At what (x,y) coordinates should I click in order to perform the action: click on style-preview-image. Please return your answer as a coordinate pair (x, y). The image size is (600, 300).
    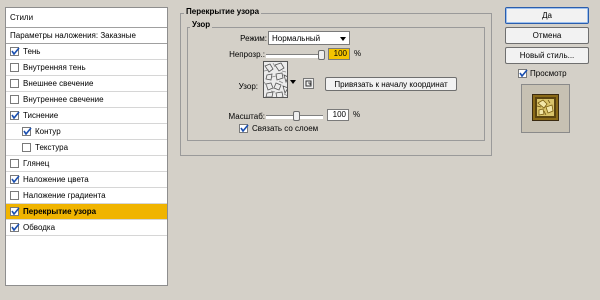
    Looking at the image, I should click on (545, 107).